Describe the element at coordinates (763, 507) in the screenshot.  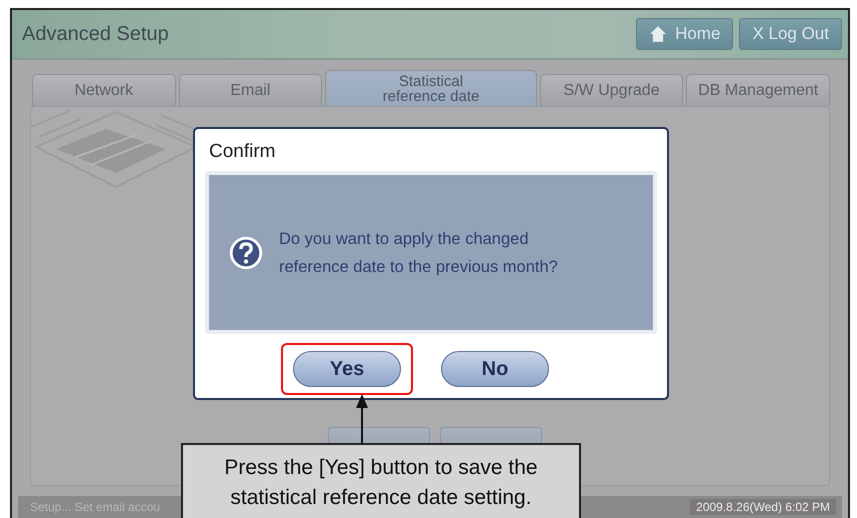
I see `status-datetime: 2009.8.26(Wed) 6:02 PM` at that location.